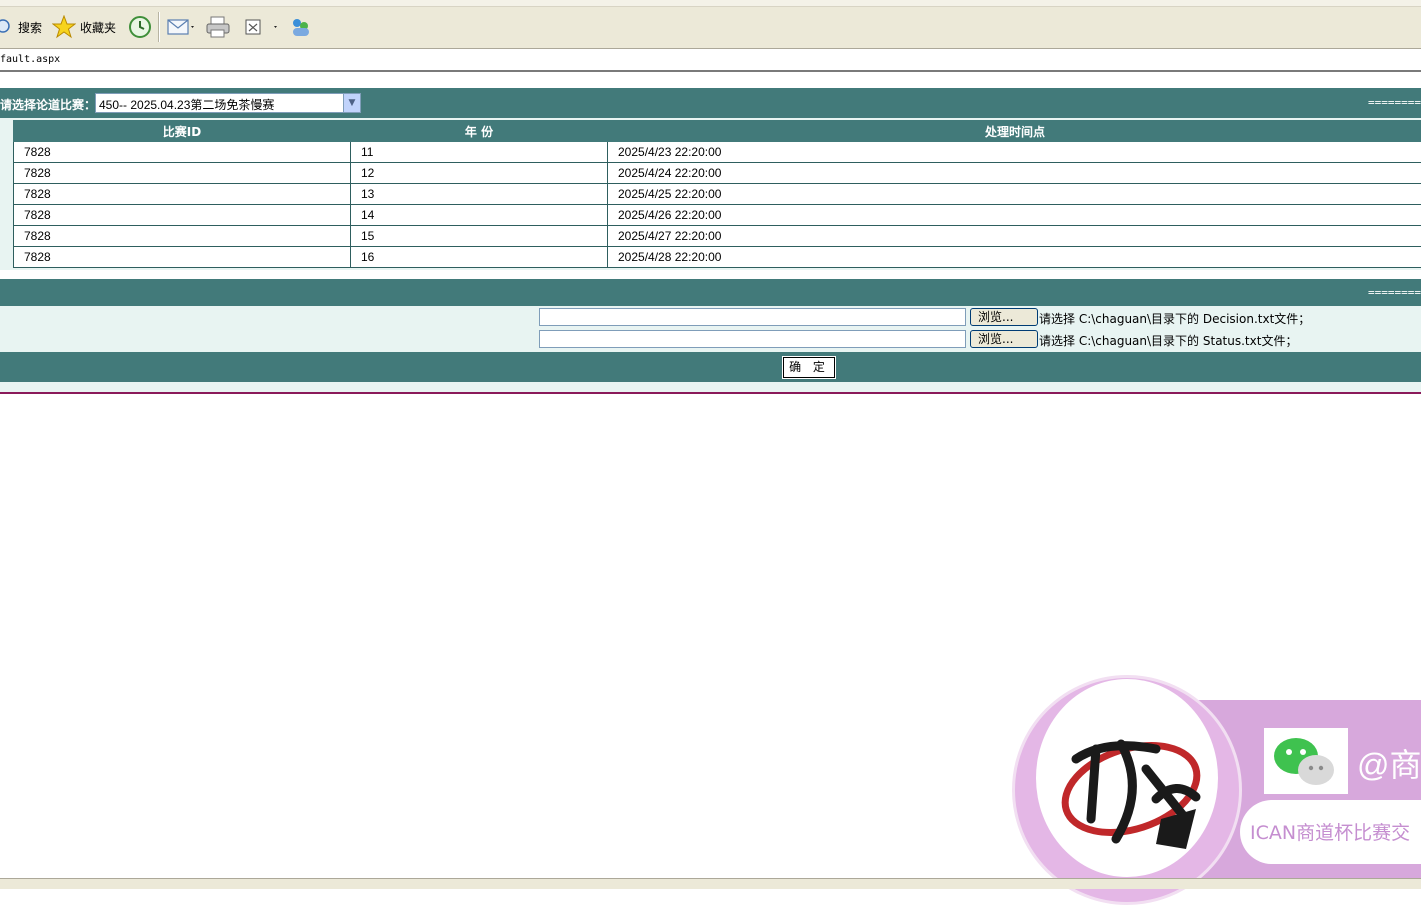  What do you see at coordinates (1174, 318) in the screenshot?
I see `decision-file-hint: 请选择 C:\chaguan\目录下的 Decision.txt文件；` at bounding box center [1174, 318].